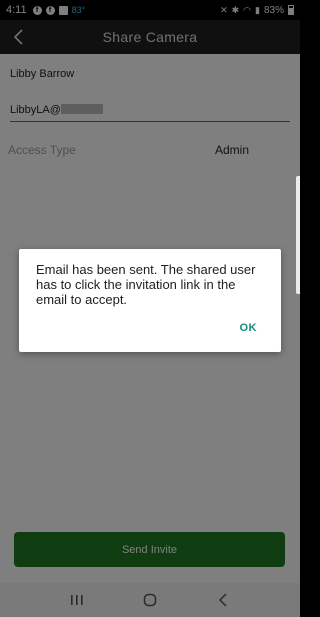  I want to click on edge-panel-handle, so click(298, 235).